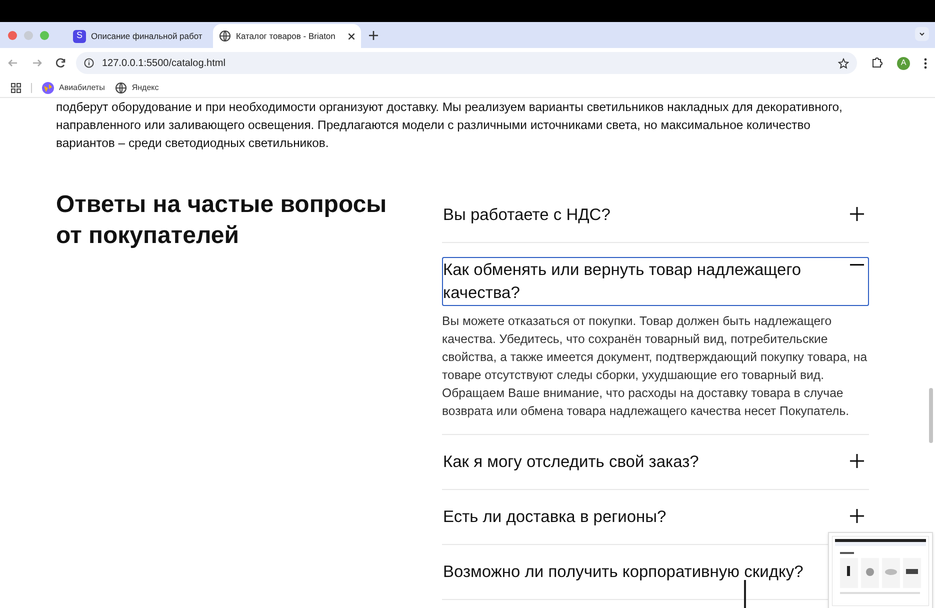 The height and width of the screenshot is (608, 935). I want to click on faq-question: Как я могу отследить свой заказ?, so click(655, 462).